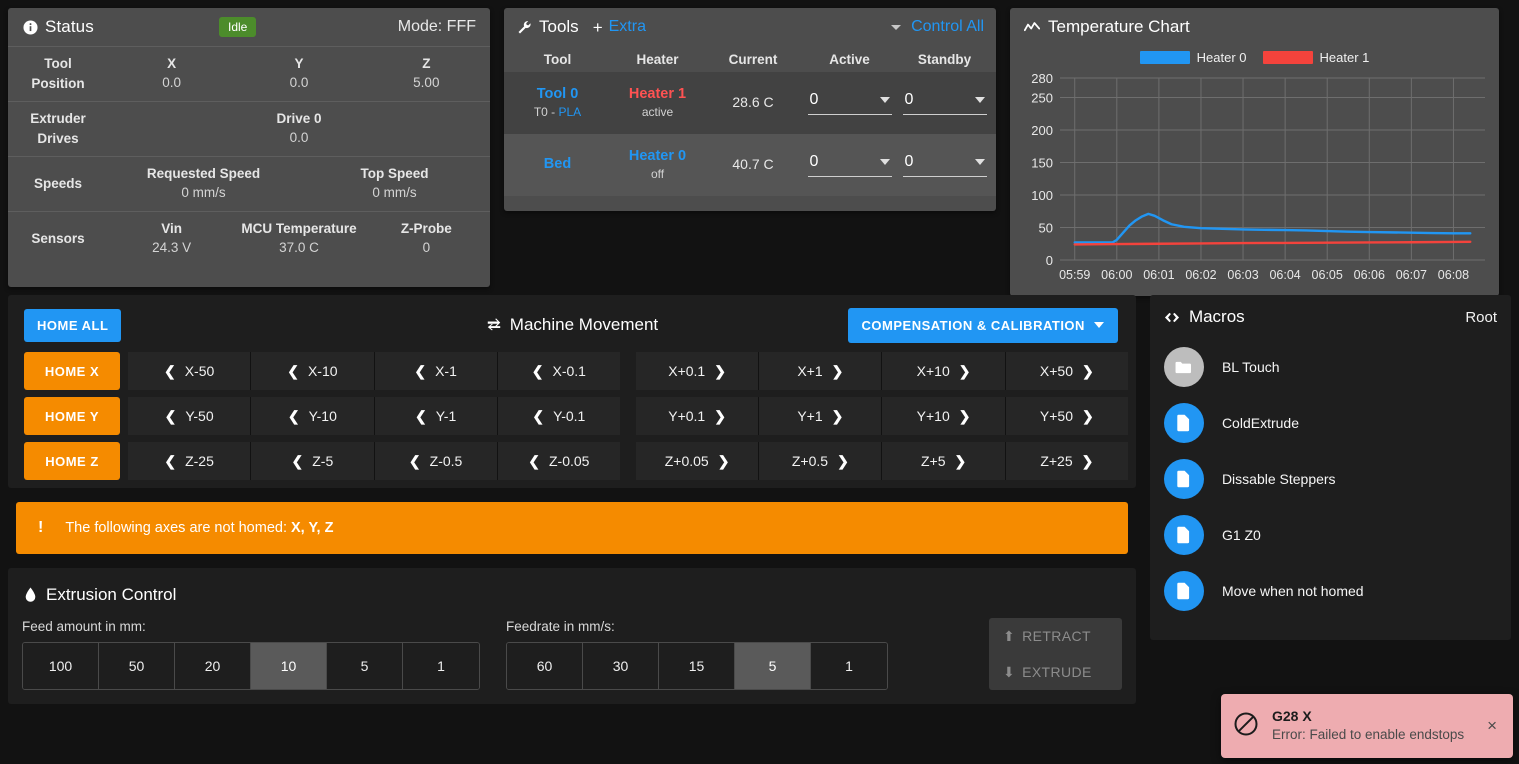 Image resolution: width=1519 pixels, height=764 pixels. Describe the element at coordinates (821, 416) in the screenshot. I see `jog-y-plus-1: Y+1 ❯` at that location.